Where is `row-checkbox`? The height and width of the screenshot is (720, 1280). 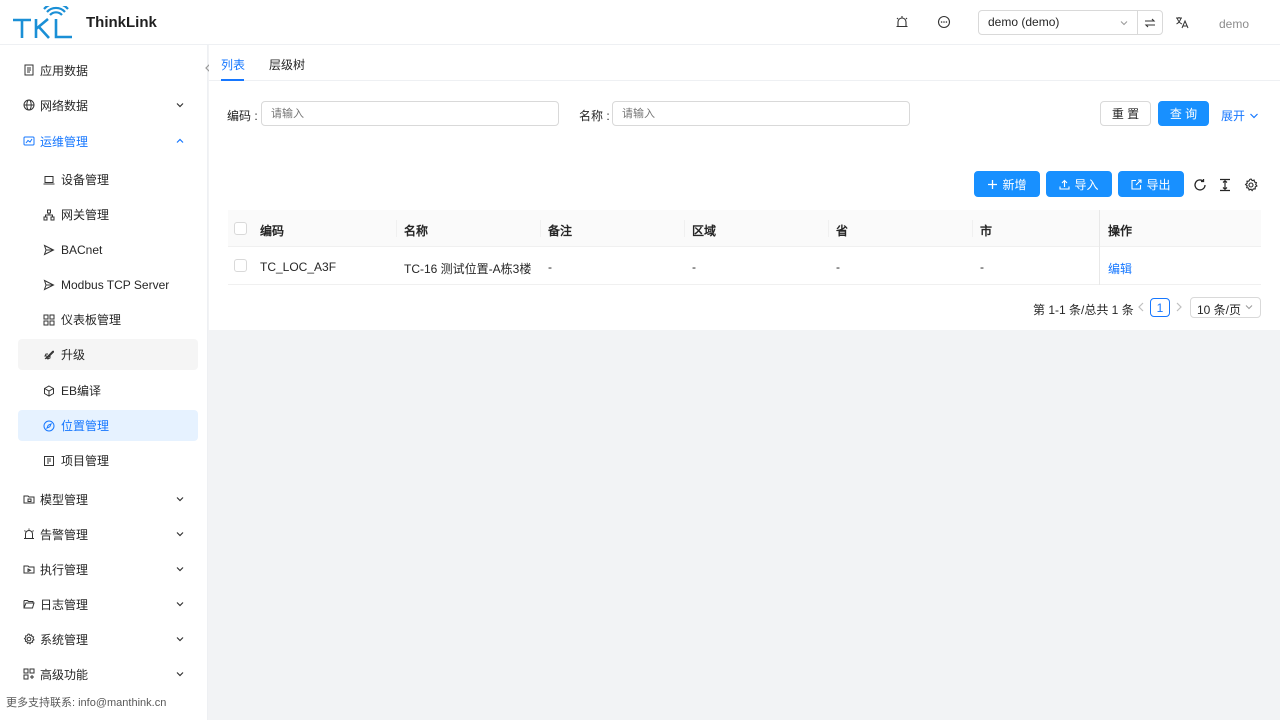
row-checkbox is located at coordinates (240, 265).